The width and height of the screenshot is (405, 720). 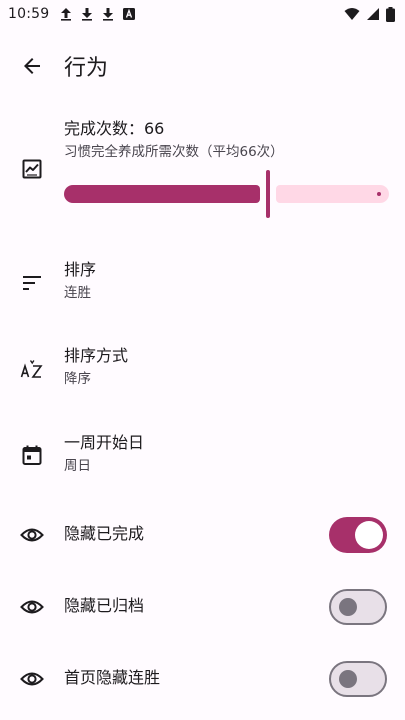 I want to click on toggle-hide-completed: 隐藏已完成, so click(x=202, y=535).